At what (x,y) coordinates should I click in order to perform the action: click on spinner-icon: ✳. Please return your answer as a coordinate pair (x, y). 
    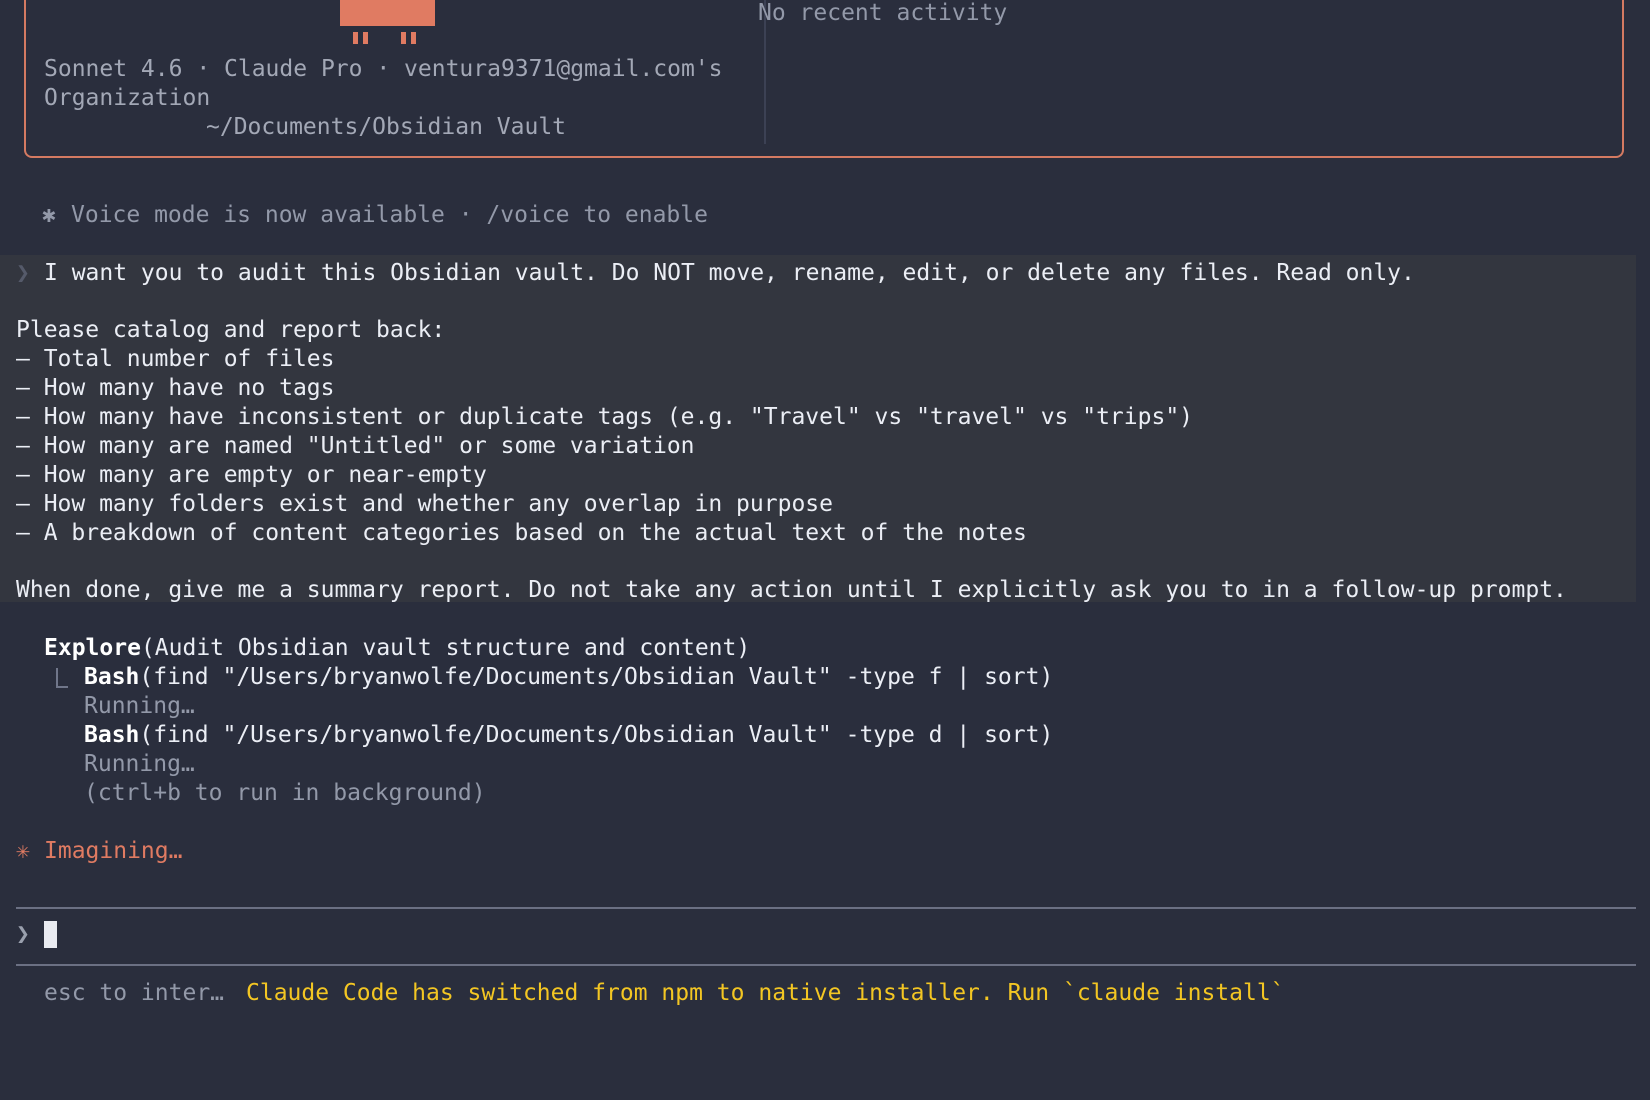
    Looking at the image, I should click on (23, 851).